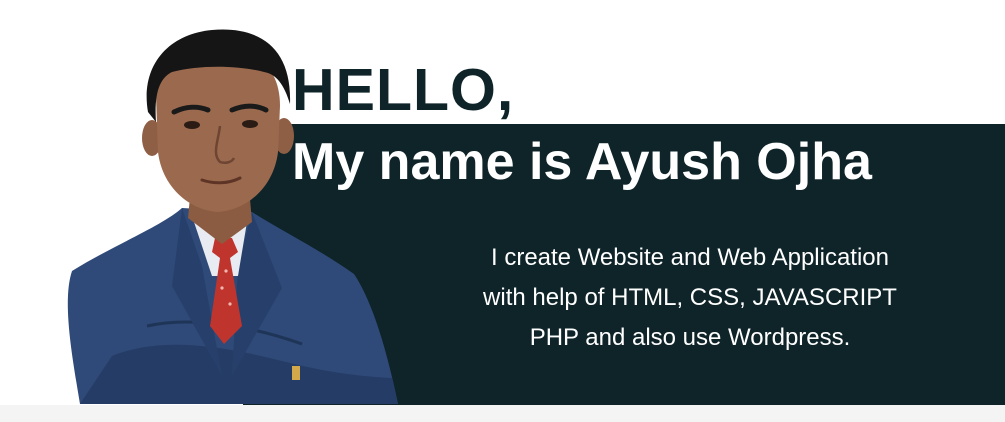  Describe the element at coordinates (689, 257) in the screenshot. I see `intro-line-1: I create Website and Web Application` at that location.